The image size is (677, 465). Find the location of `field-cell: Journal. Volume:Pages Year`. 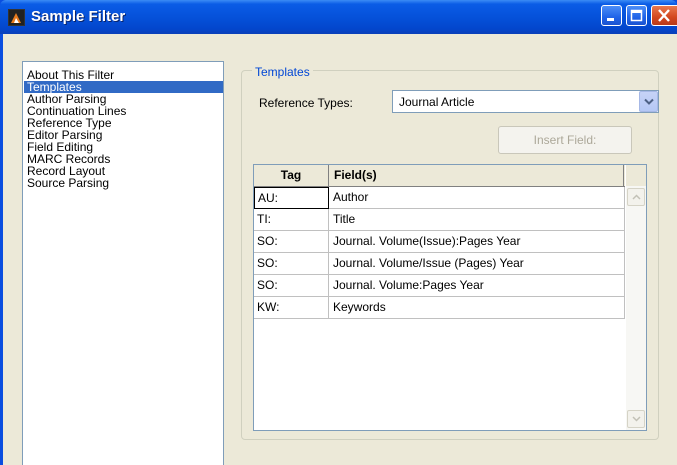

field-cell: Journal. Volume:Pages Year is located at coordinates (477, 286).